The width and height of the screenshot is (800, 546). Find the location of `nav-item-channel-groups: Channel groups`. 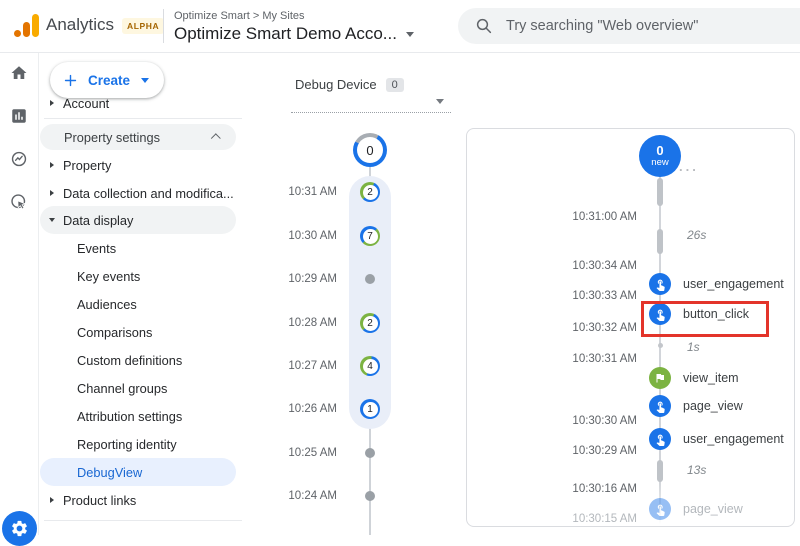

nav-item-channel-groups: Channel groups is located at coordinates (138, 388).